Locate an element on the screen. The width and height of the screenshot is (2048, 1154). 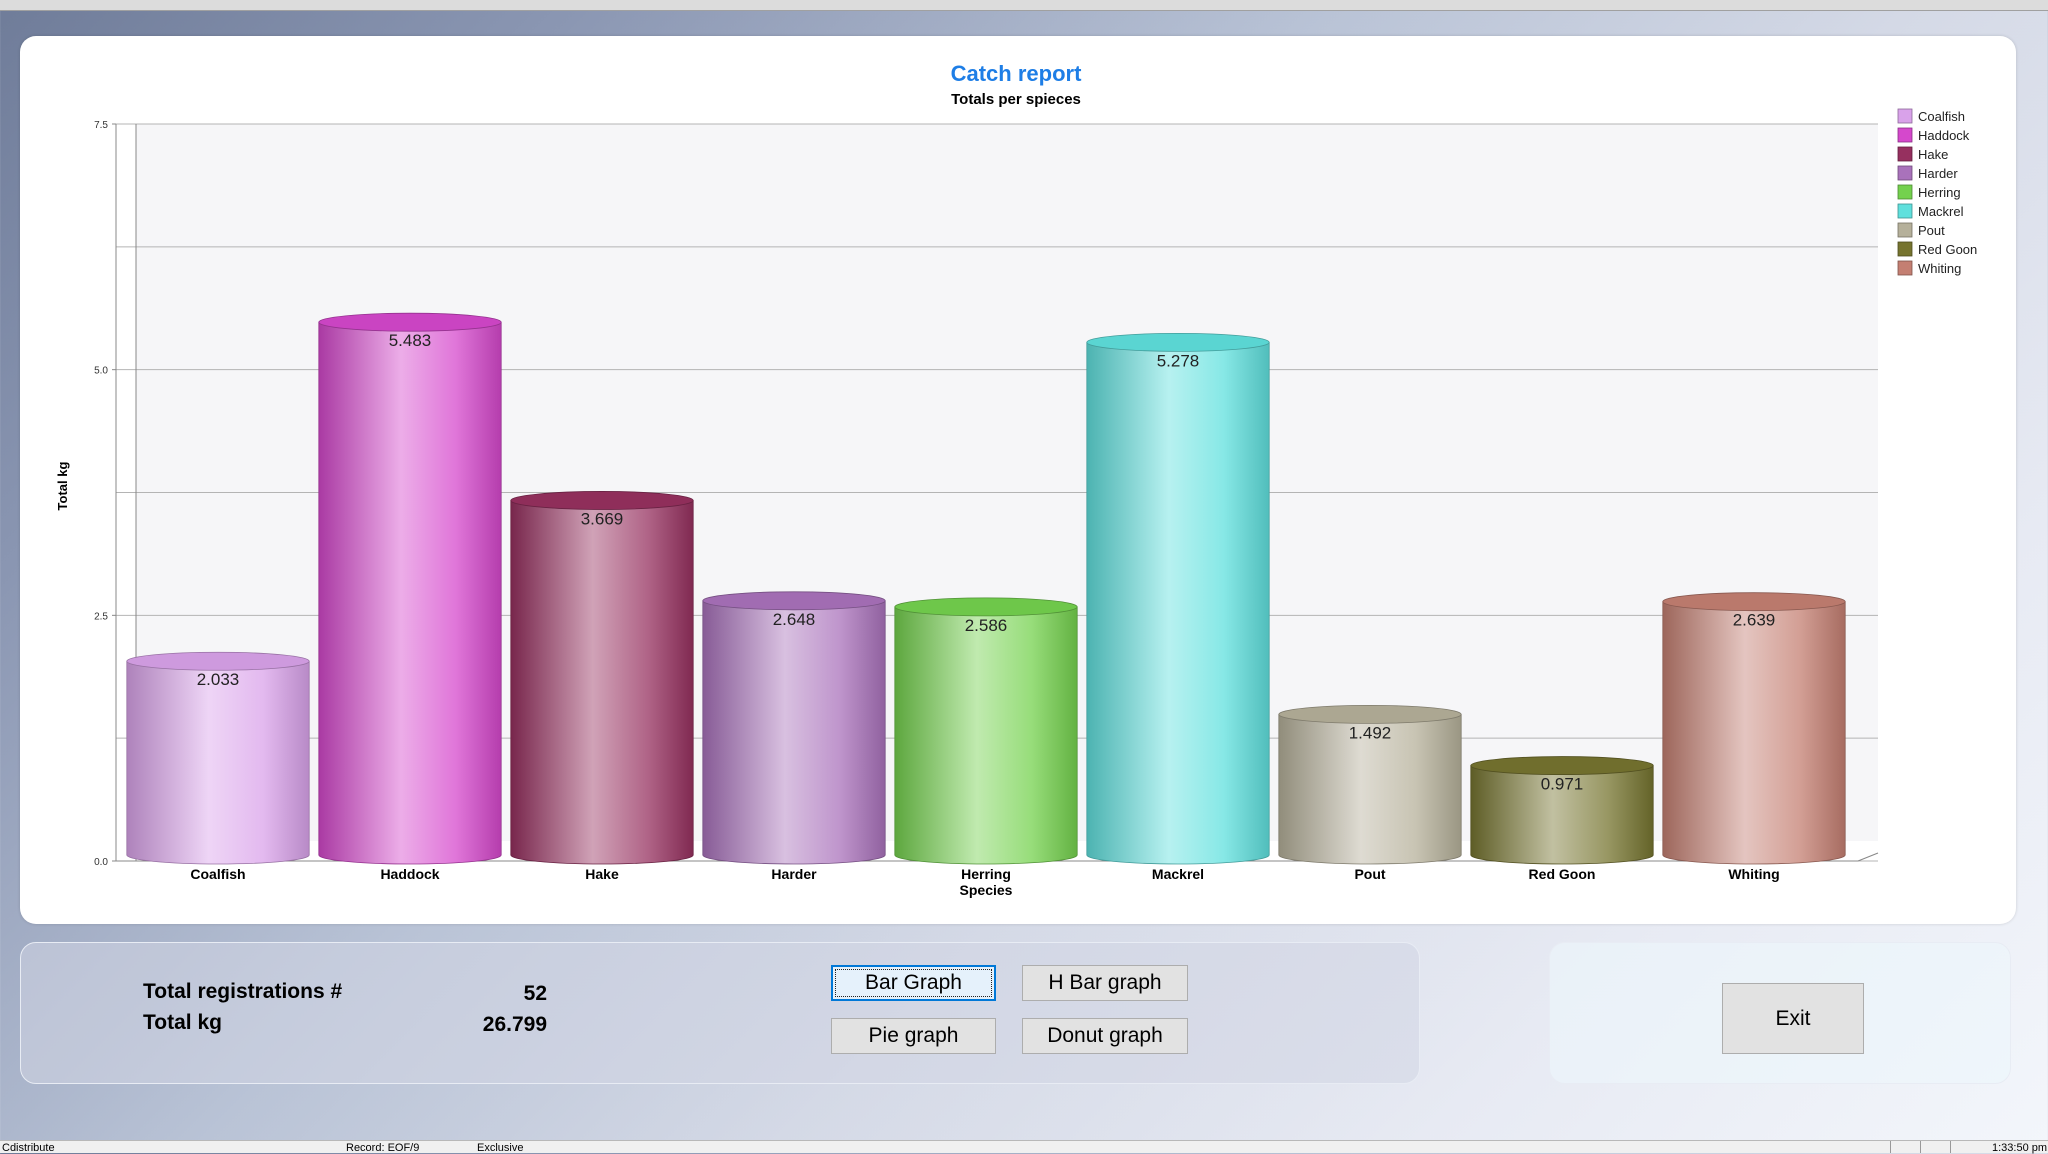
x-tick-label: Coalfish is located at coordinates (217, 874).